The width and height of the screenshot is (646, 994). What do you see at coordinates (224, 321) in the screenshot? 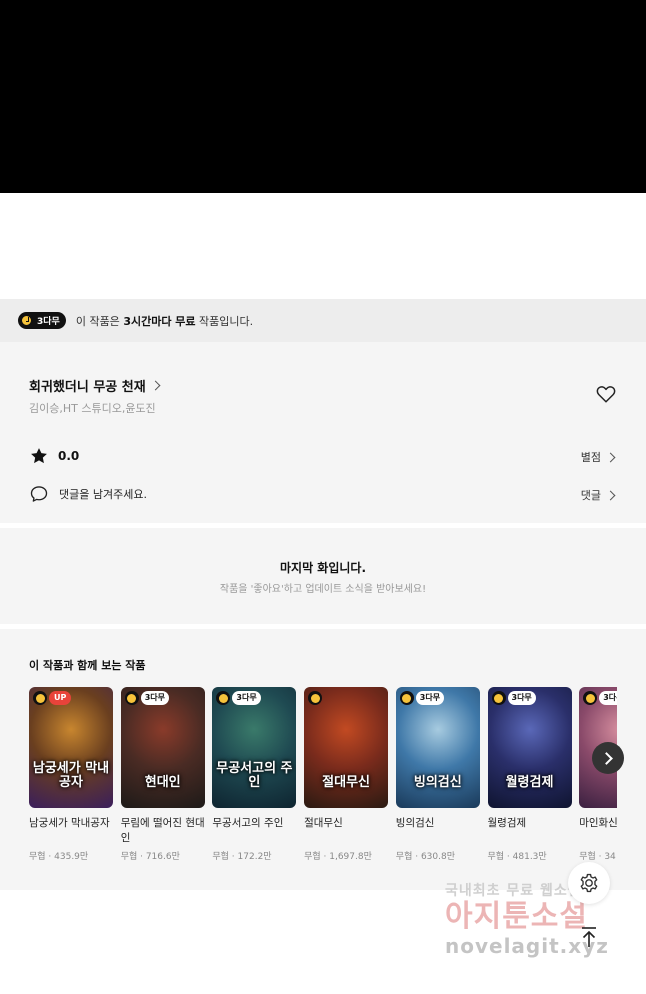
I see `free-banner-suffix: 작품입니다.` at bounding box center [224, 321].